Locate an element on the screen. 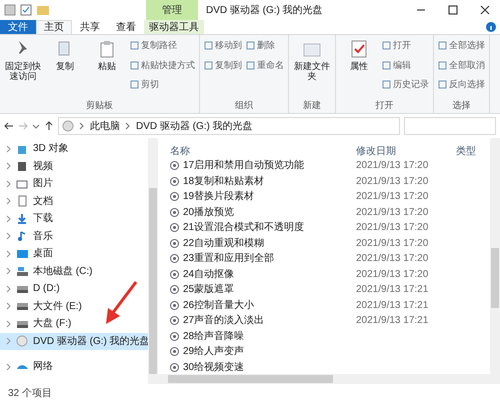 This screenshot has height=402, width=500. drive-icon is located at coordinates (22, 306).